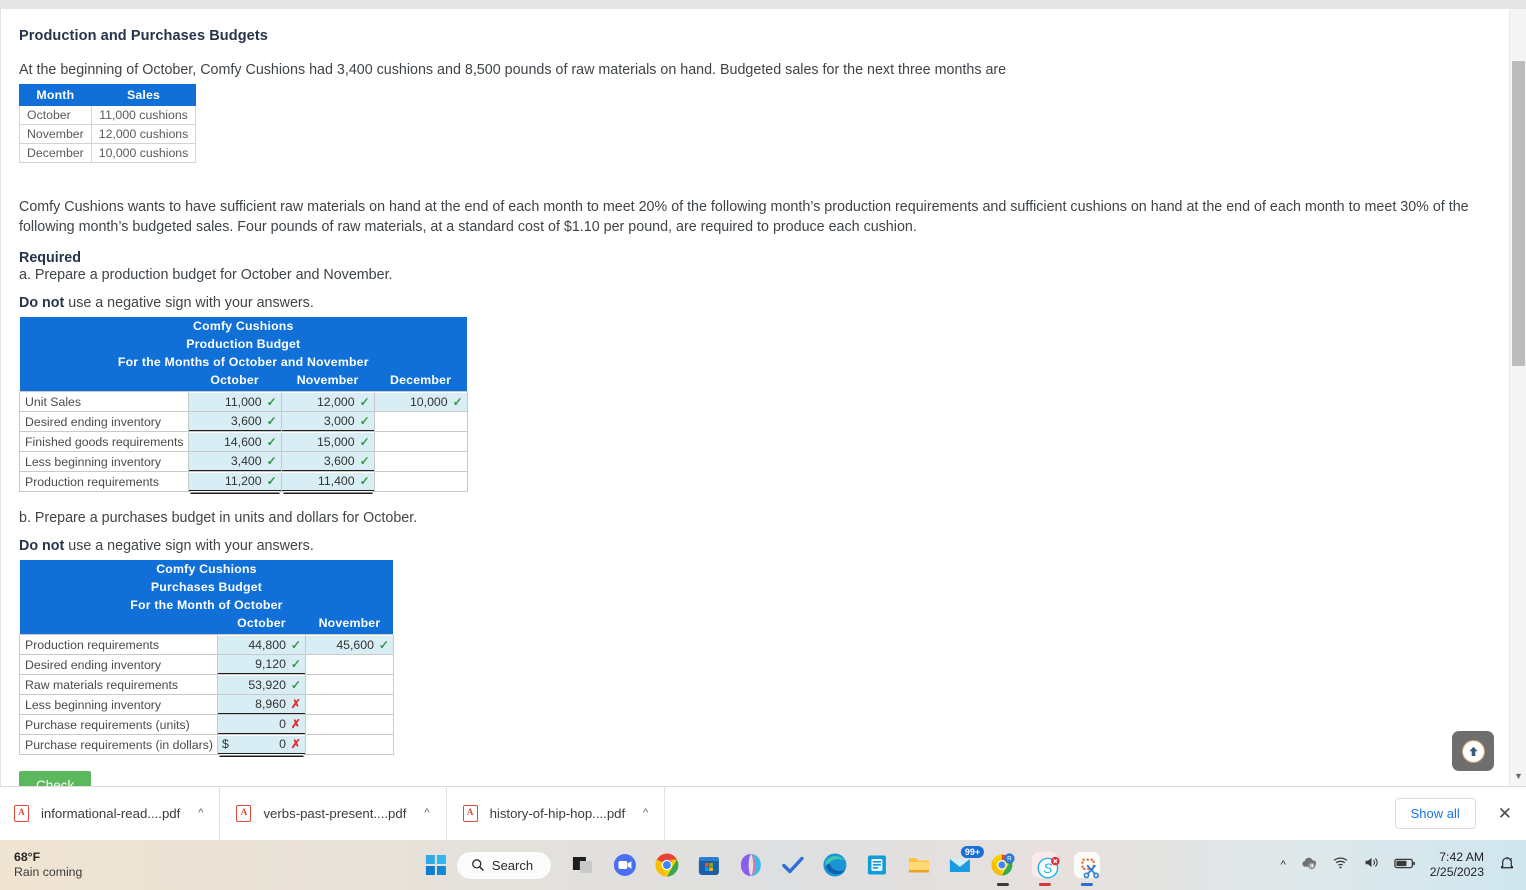 The height and width of the screenshot is (890, 1526). I want to click on weather-widget: 68°F Rain coming, so click(48, 865).